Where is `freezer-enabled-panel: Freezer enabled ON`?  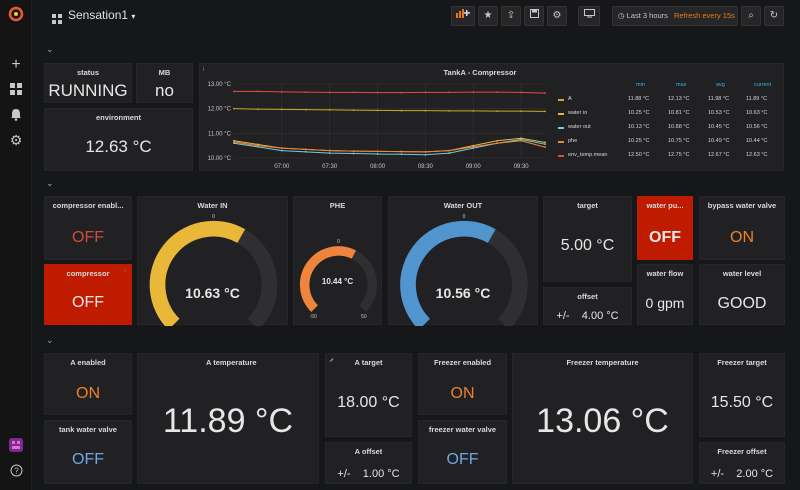
freezer-enabled-panel: Freezer enabled ON is located at coordinates (462, 384).